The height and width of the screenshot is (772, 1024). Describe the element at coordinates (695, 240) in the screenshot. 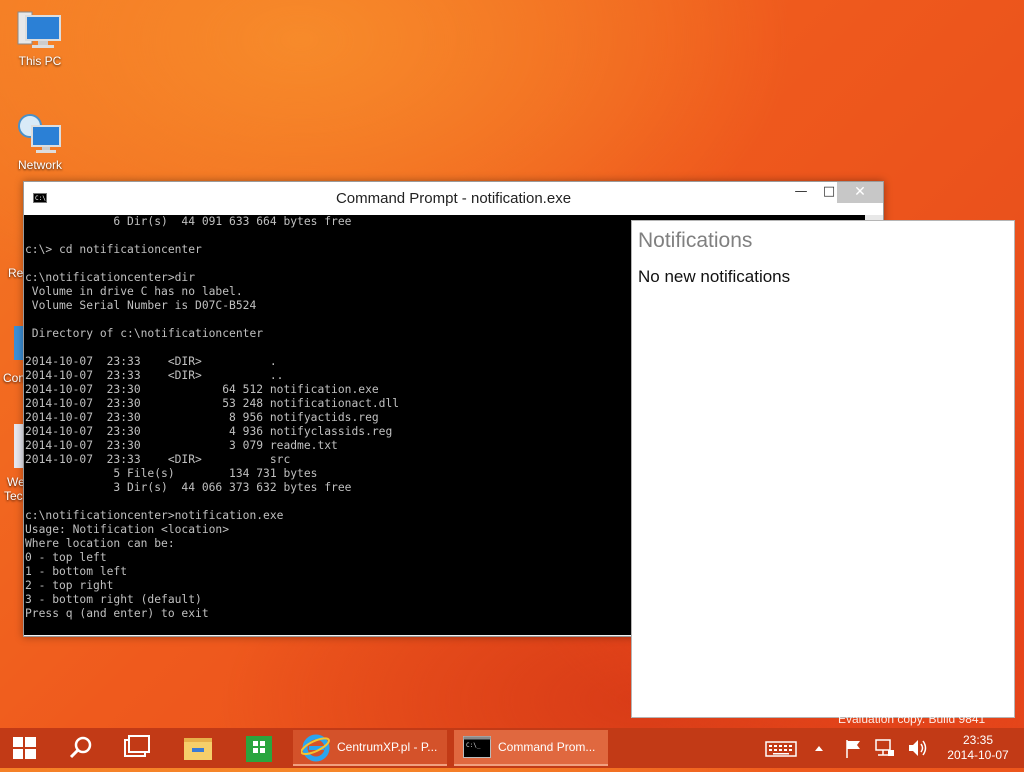

I see `notifications-heading: Notifications` at that location.